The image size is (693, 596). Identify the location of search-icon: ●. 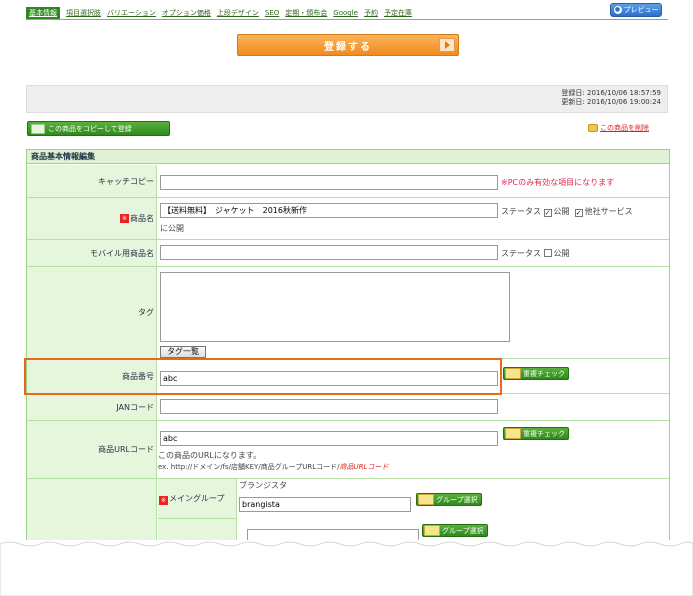
(617, 10).